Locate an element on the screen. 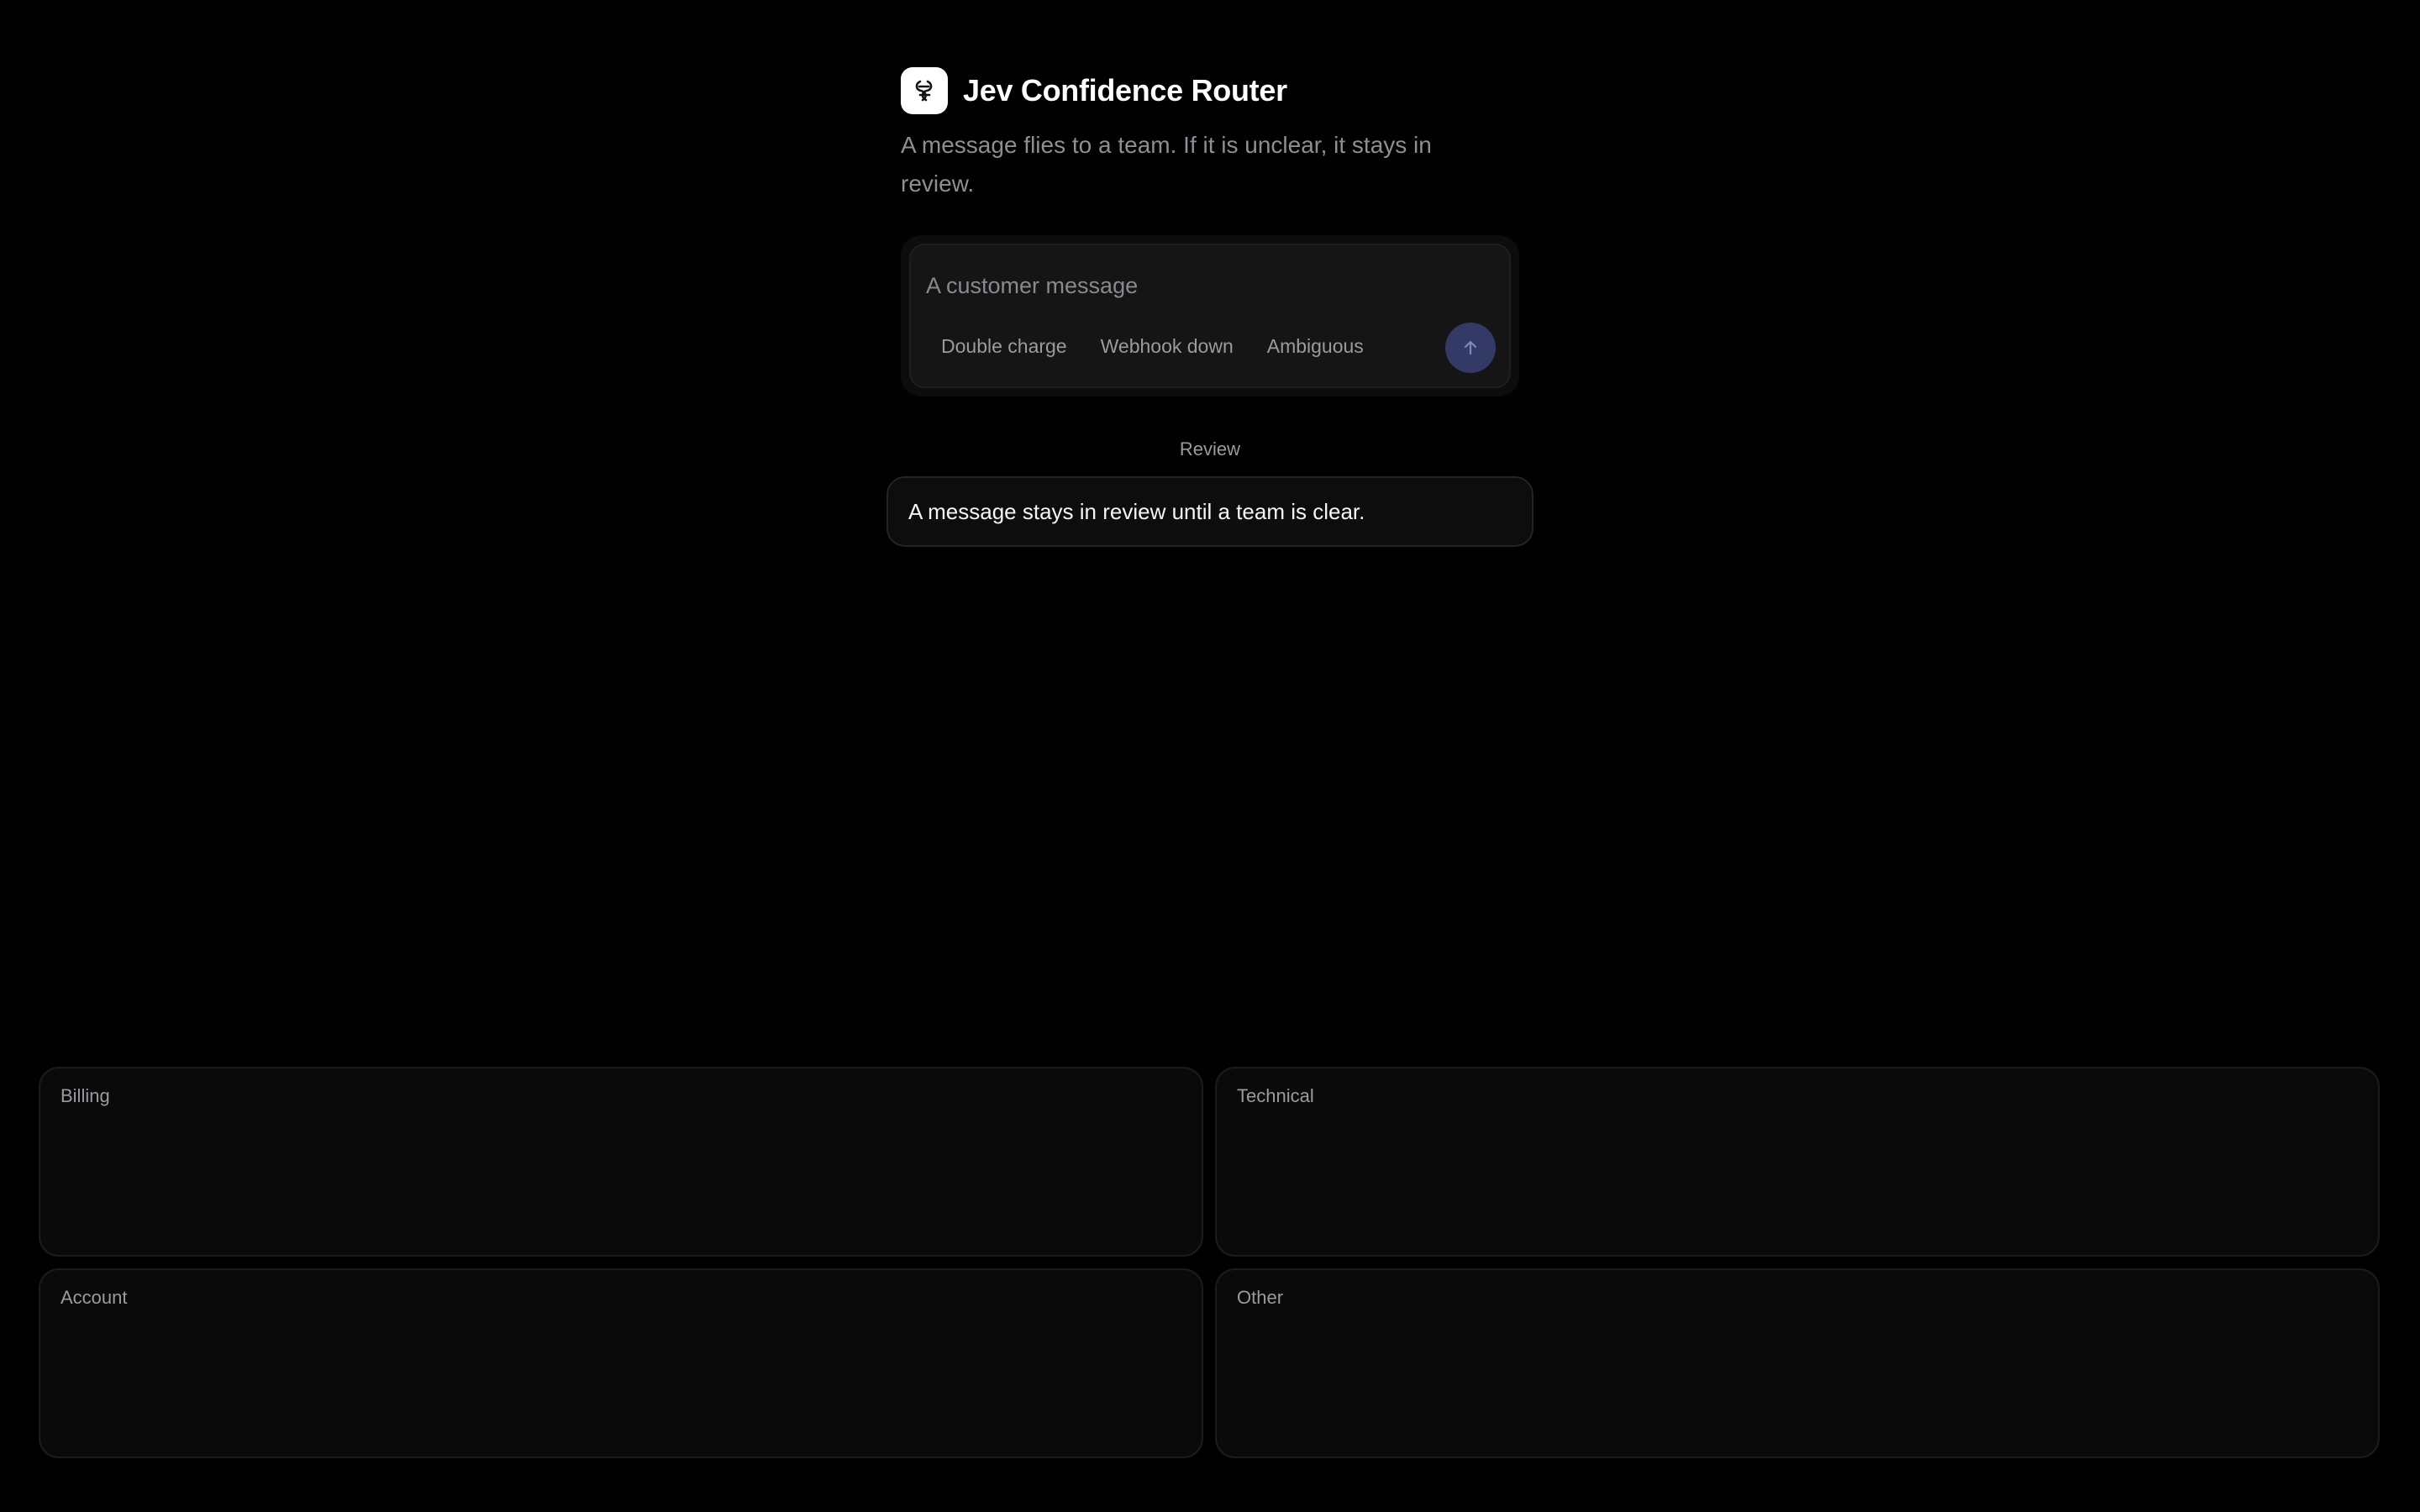  team-card-billing: Billing is located at coordinates (621, 1162).